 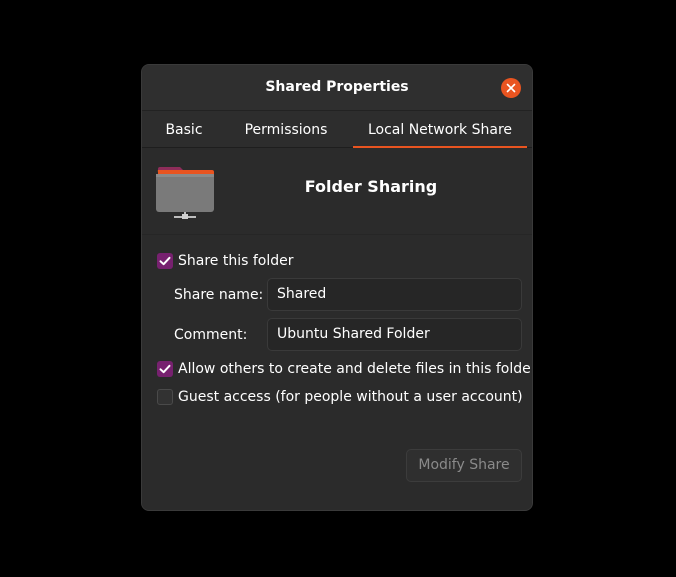 What do you see at coordinates (286, 129) in the screenshot?
I see `tab-permissions: Permissions` at bounding box center [286, 129].